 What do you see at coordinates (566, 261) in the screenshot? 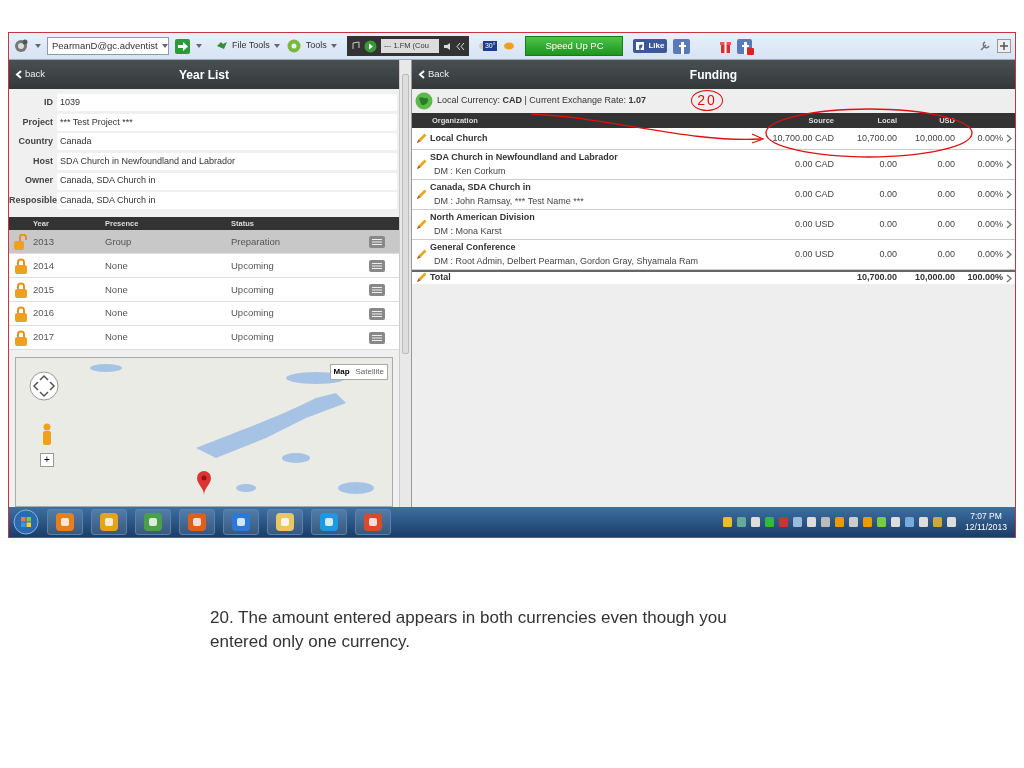
I see `district-manager: DM : Root Admin, Delbert Pearman, Gordon Gray, Shyamala Ram` at bounding box center [566, 261].